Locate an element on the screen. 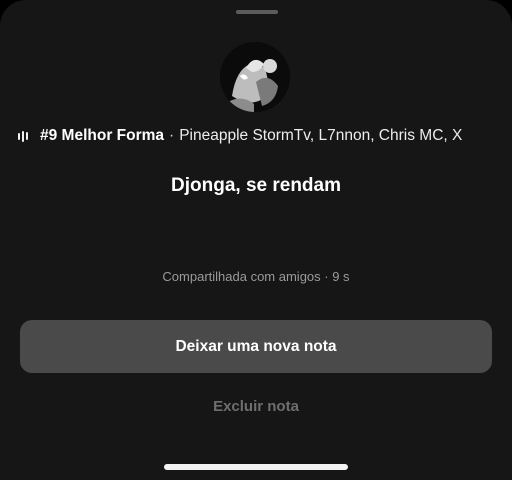  avatar is located at coordinates (255, 77).